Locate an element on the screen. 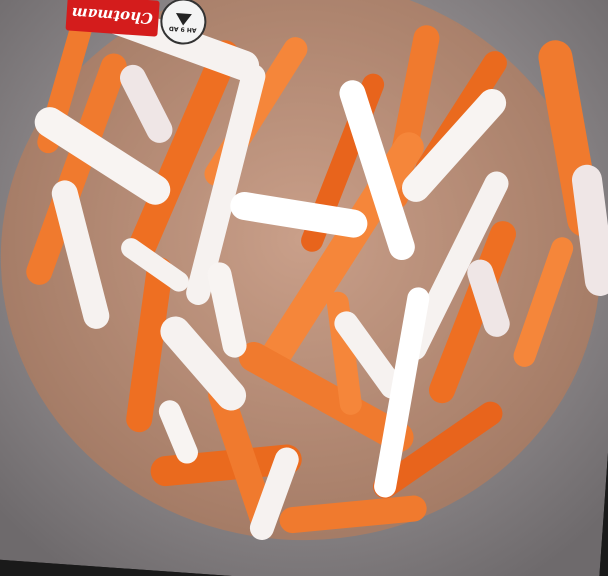 The image size is (608, 576). brand-banner: Chotmam is located at coordinates (112, 18).